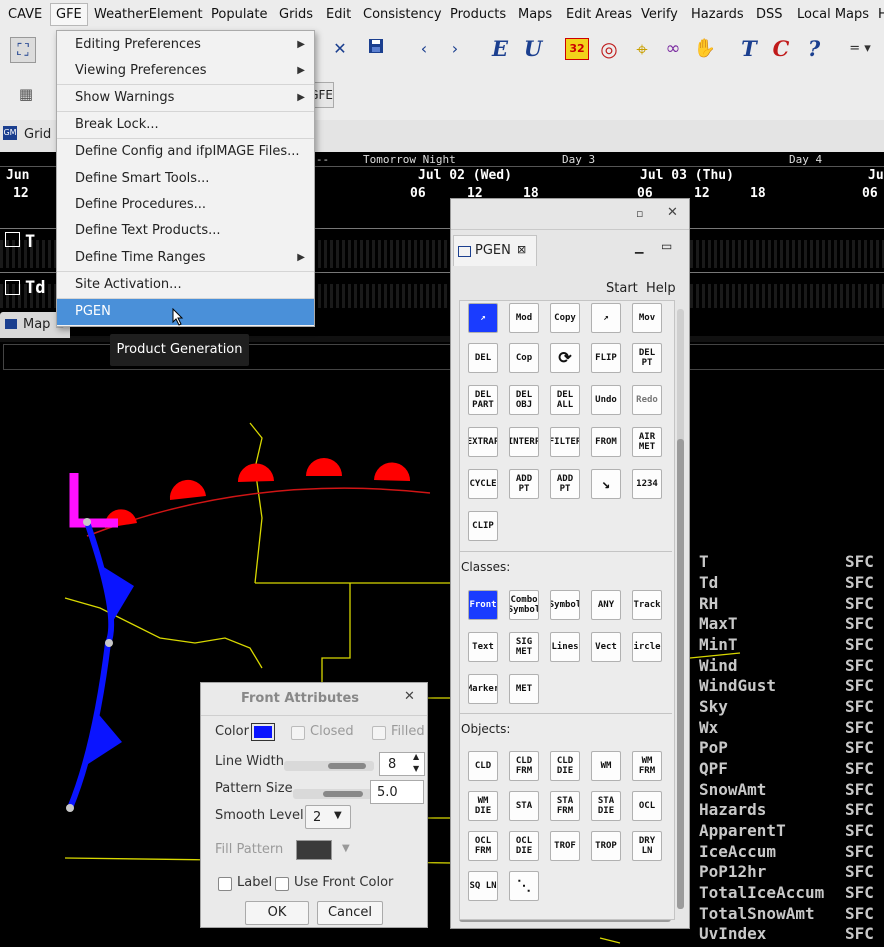 Image resolution: width=884 pixels, height=947 pixels. I want to click on object-stationary-front-form-button: STA FRM, so click(565, 806).